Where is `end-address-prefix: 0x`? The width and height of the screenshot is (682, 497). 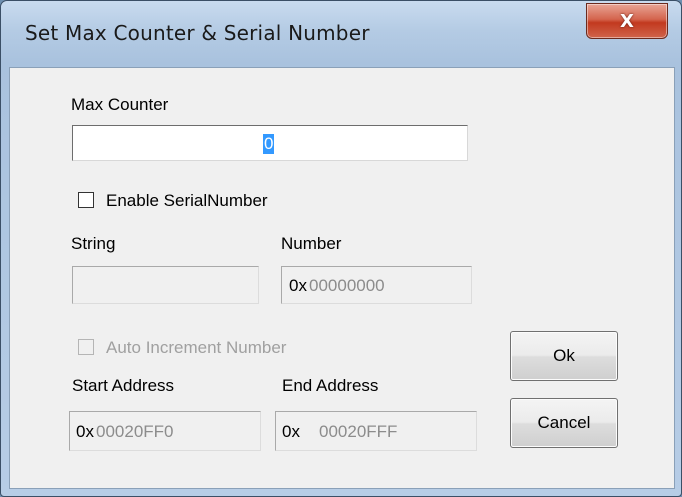
end-address-prefix: 0x is located at coordinates (291, 431).